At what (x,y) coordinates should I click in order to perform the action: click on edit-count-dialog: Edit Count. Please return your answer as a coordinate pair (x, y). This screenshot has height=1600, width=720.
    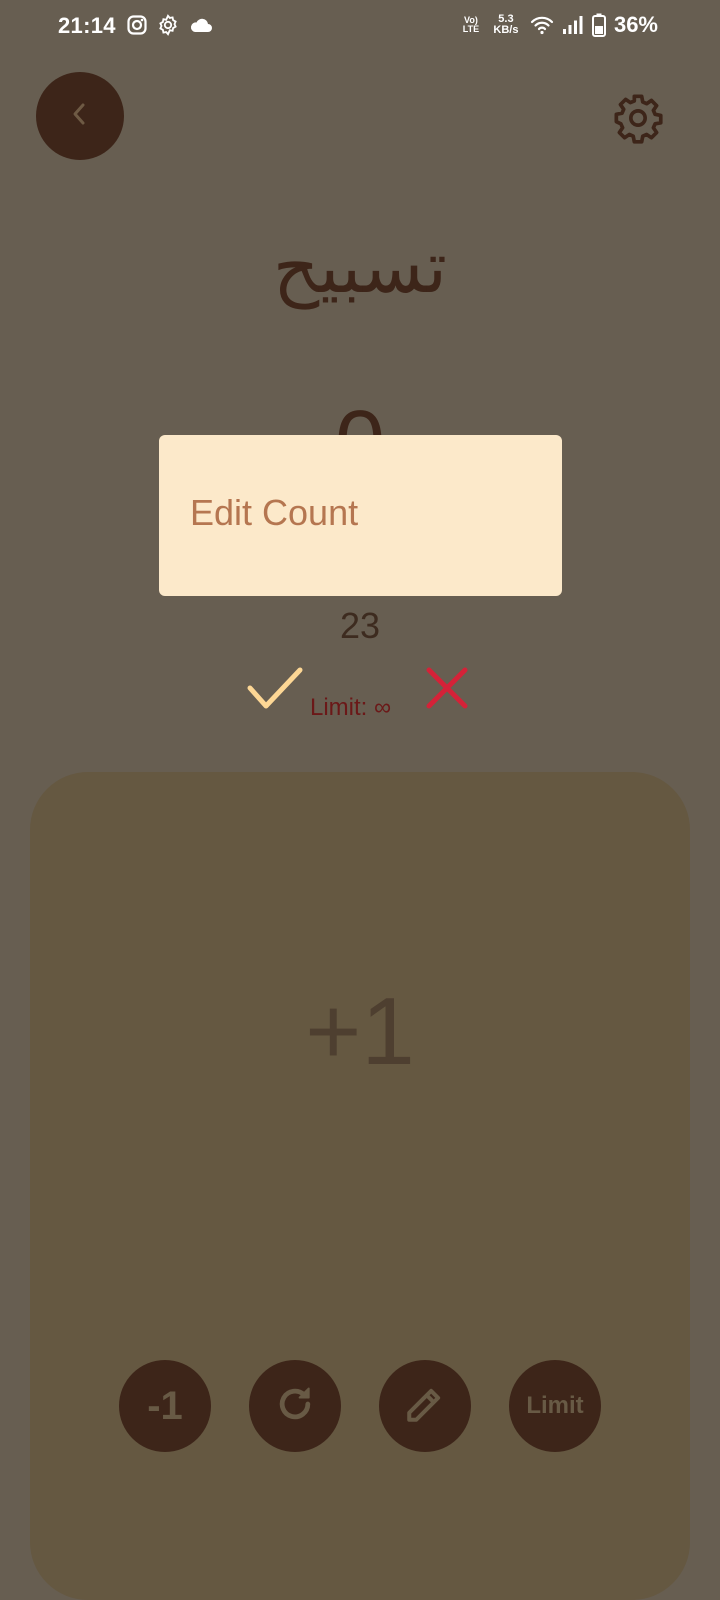
    Looking at the image, I should click on (360, 515).